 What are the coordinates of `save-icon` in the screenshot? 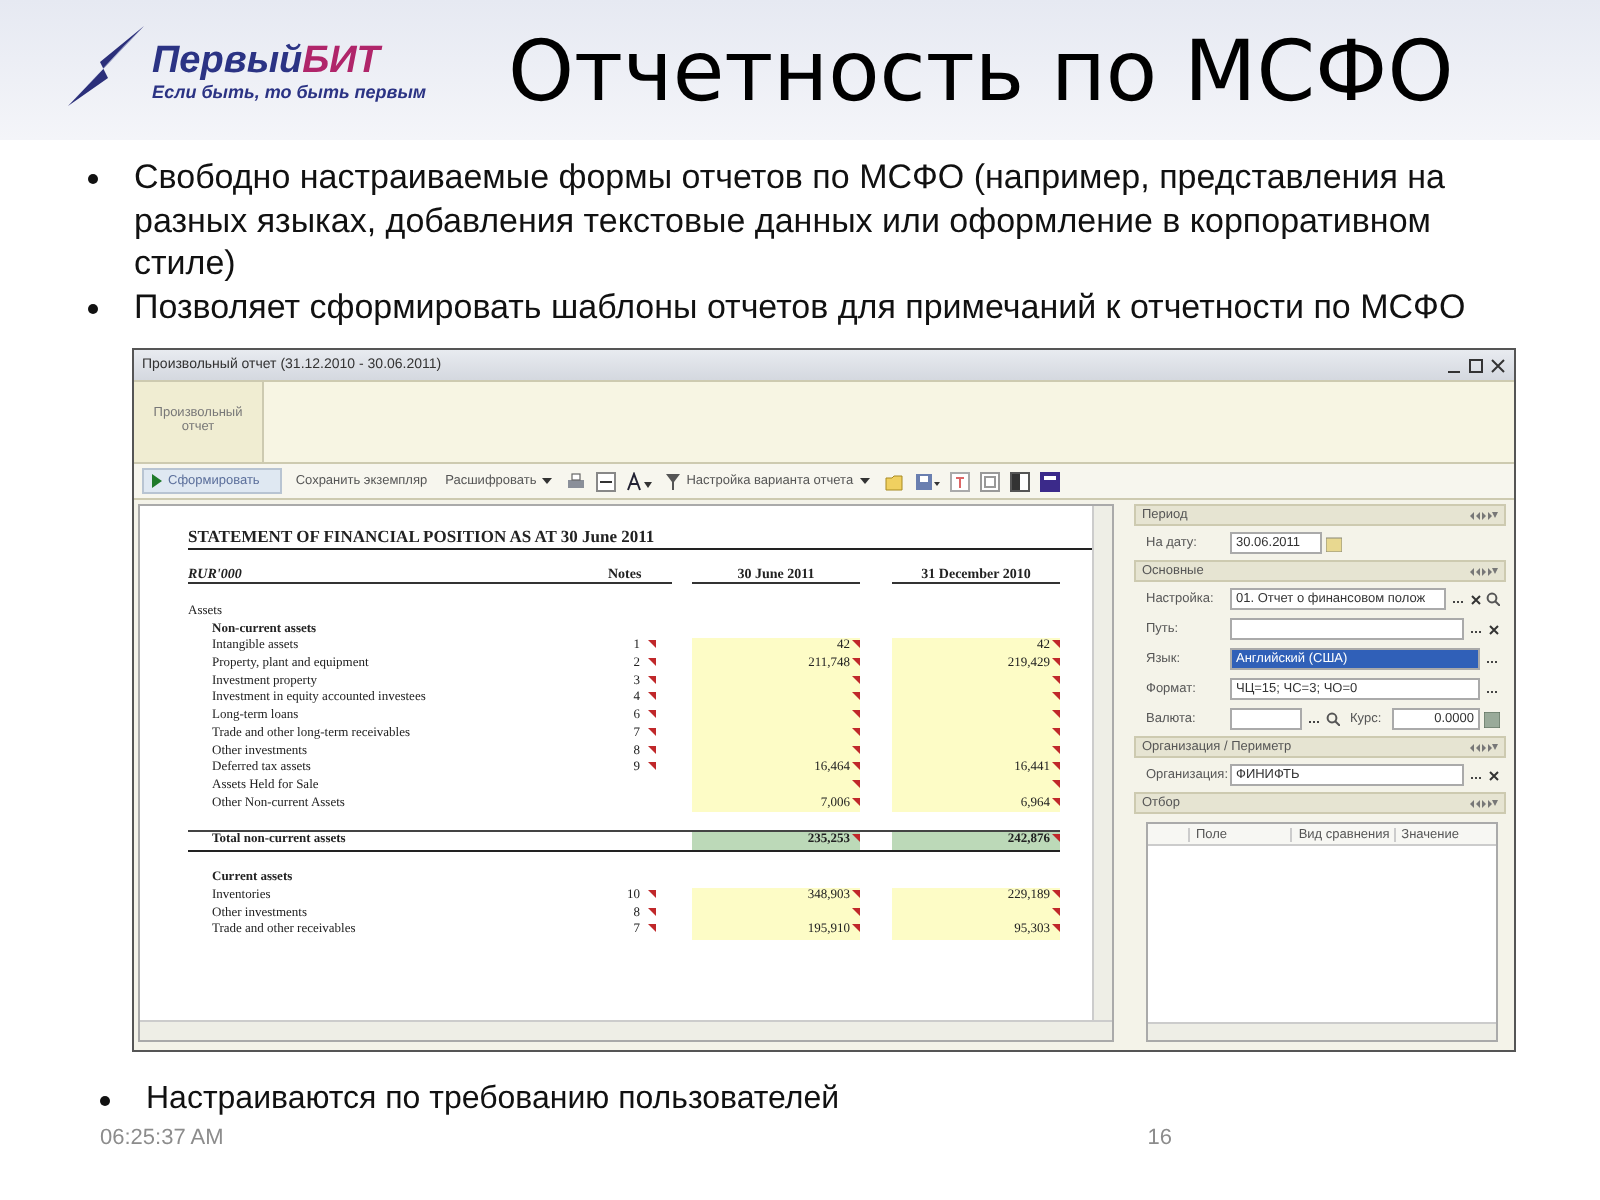 It's located at (926, 481).